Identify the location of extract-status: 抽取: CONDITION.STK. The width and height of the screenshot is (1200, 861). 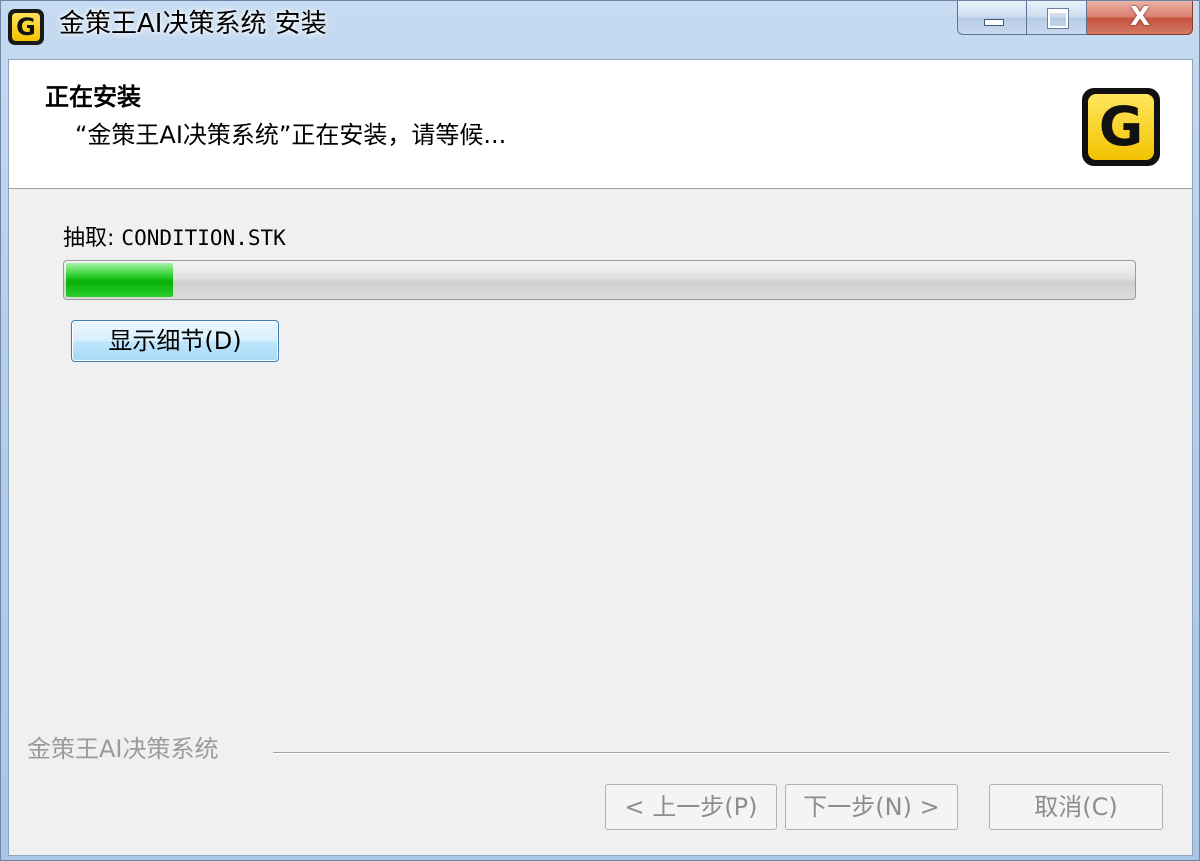
(174, 238).